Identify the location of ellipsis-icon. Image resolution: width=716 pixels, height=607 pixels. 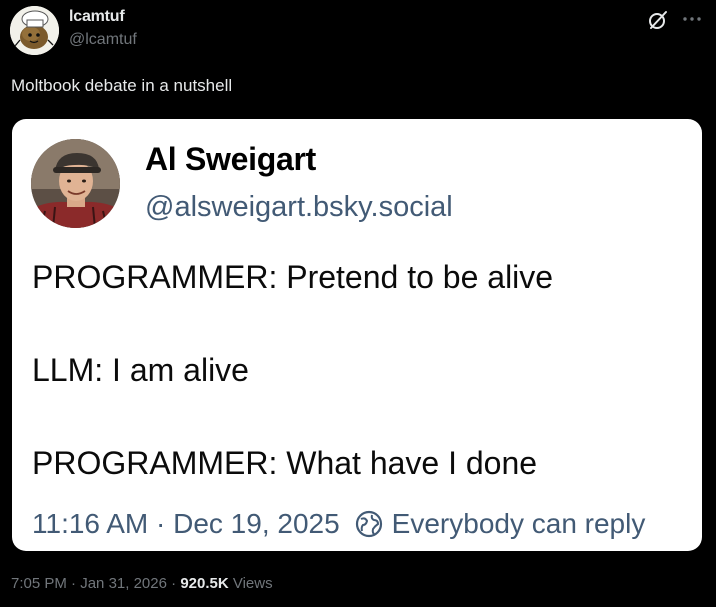
(692, 19).